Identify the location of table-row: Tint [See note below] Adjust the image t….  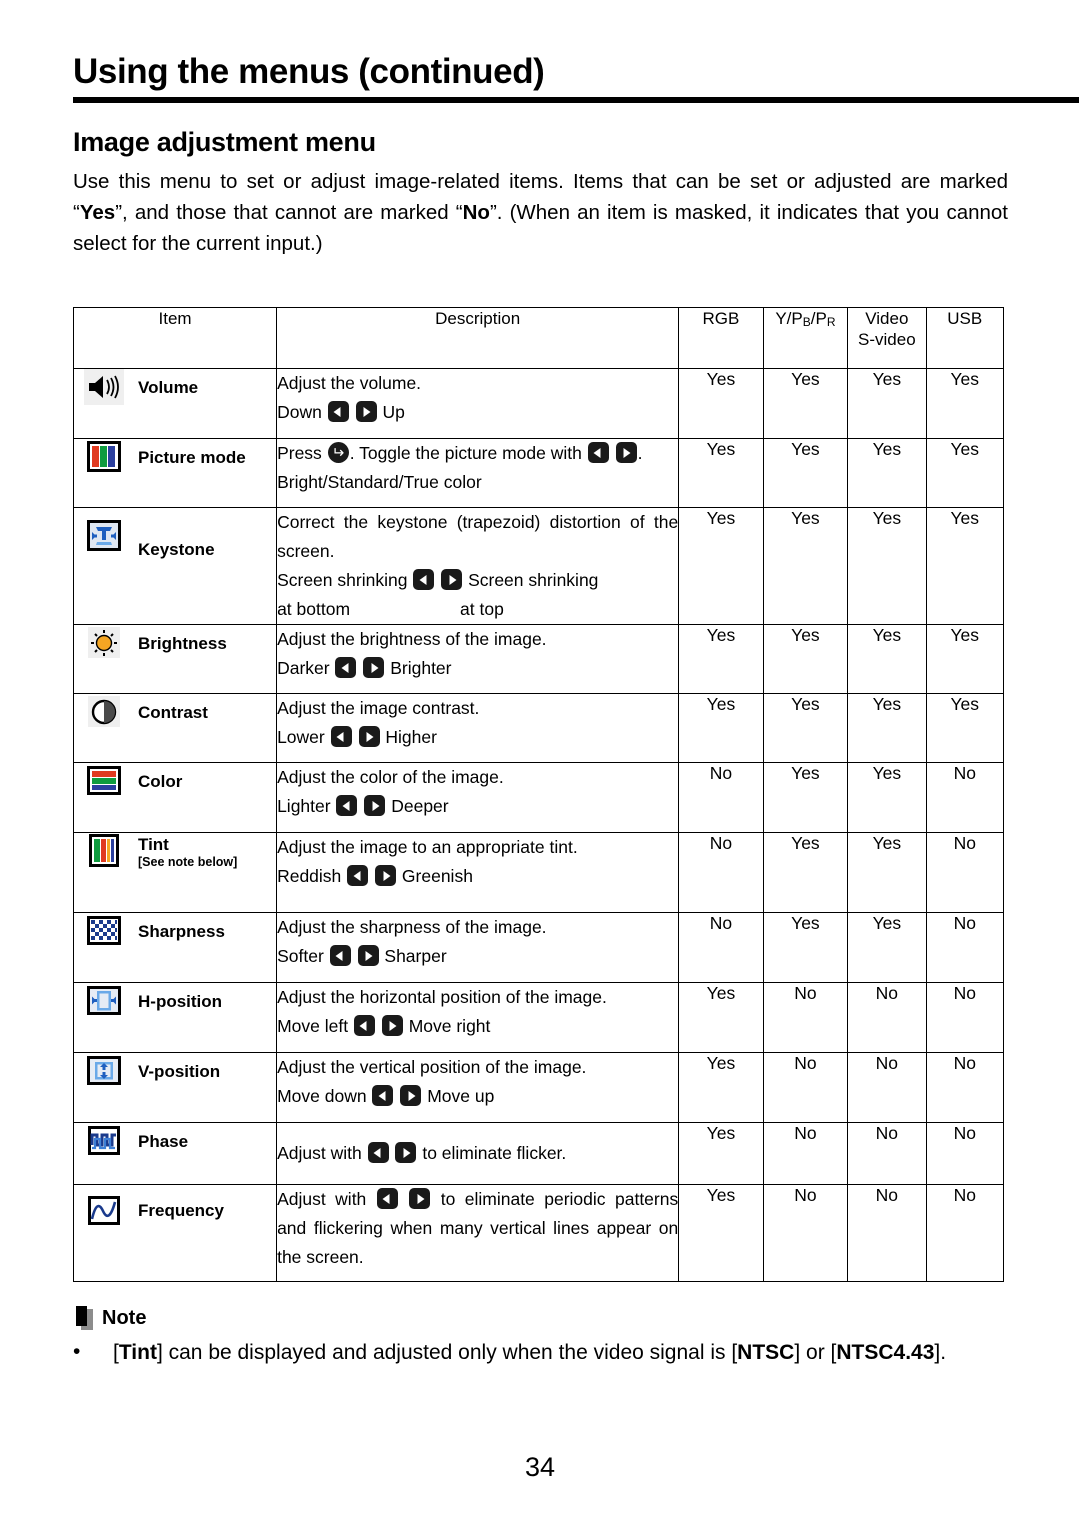
(538, 872).